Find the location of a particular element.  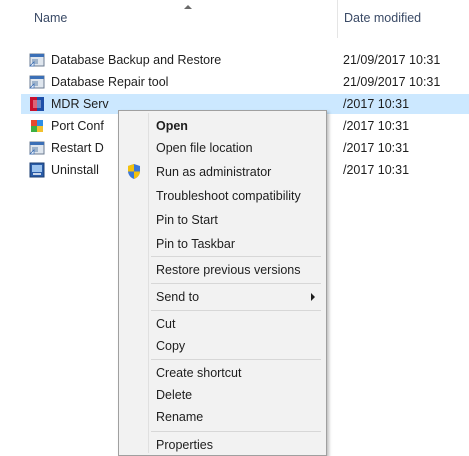

menu-item-open: Open is located at coordinates (222, 126).